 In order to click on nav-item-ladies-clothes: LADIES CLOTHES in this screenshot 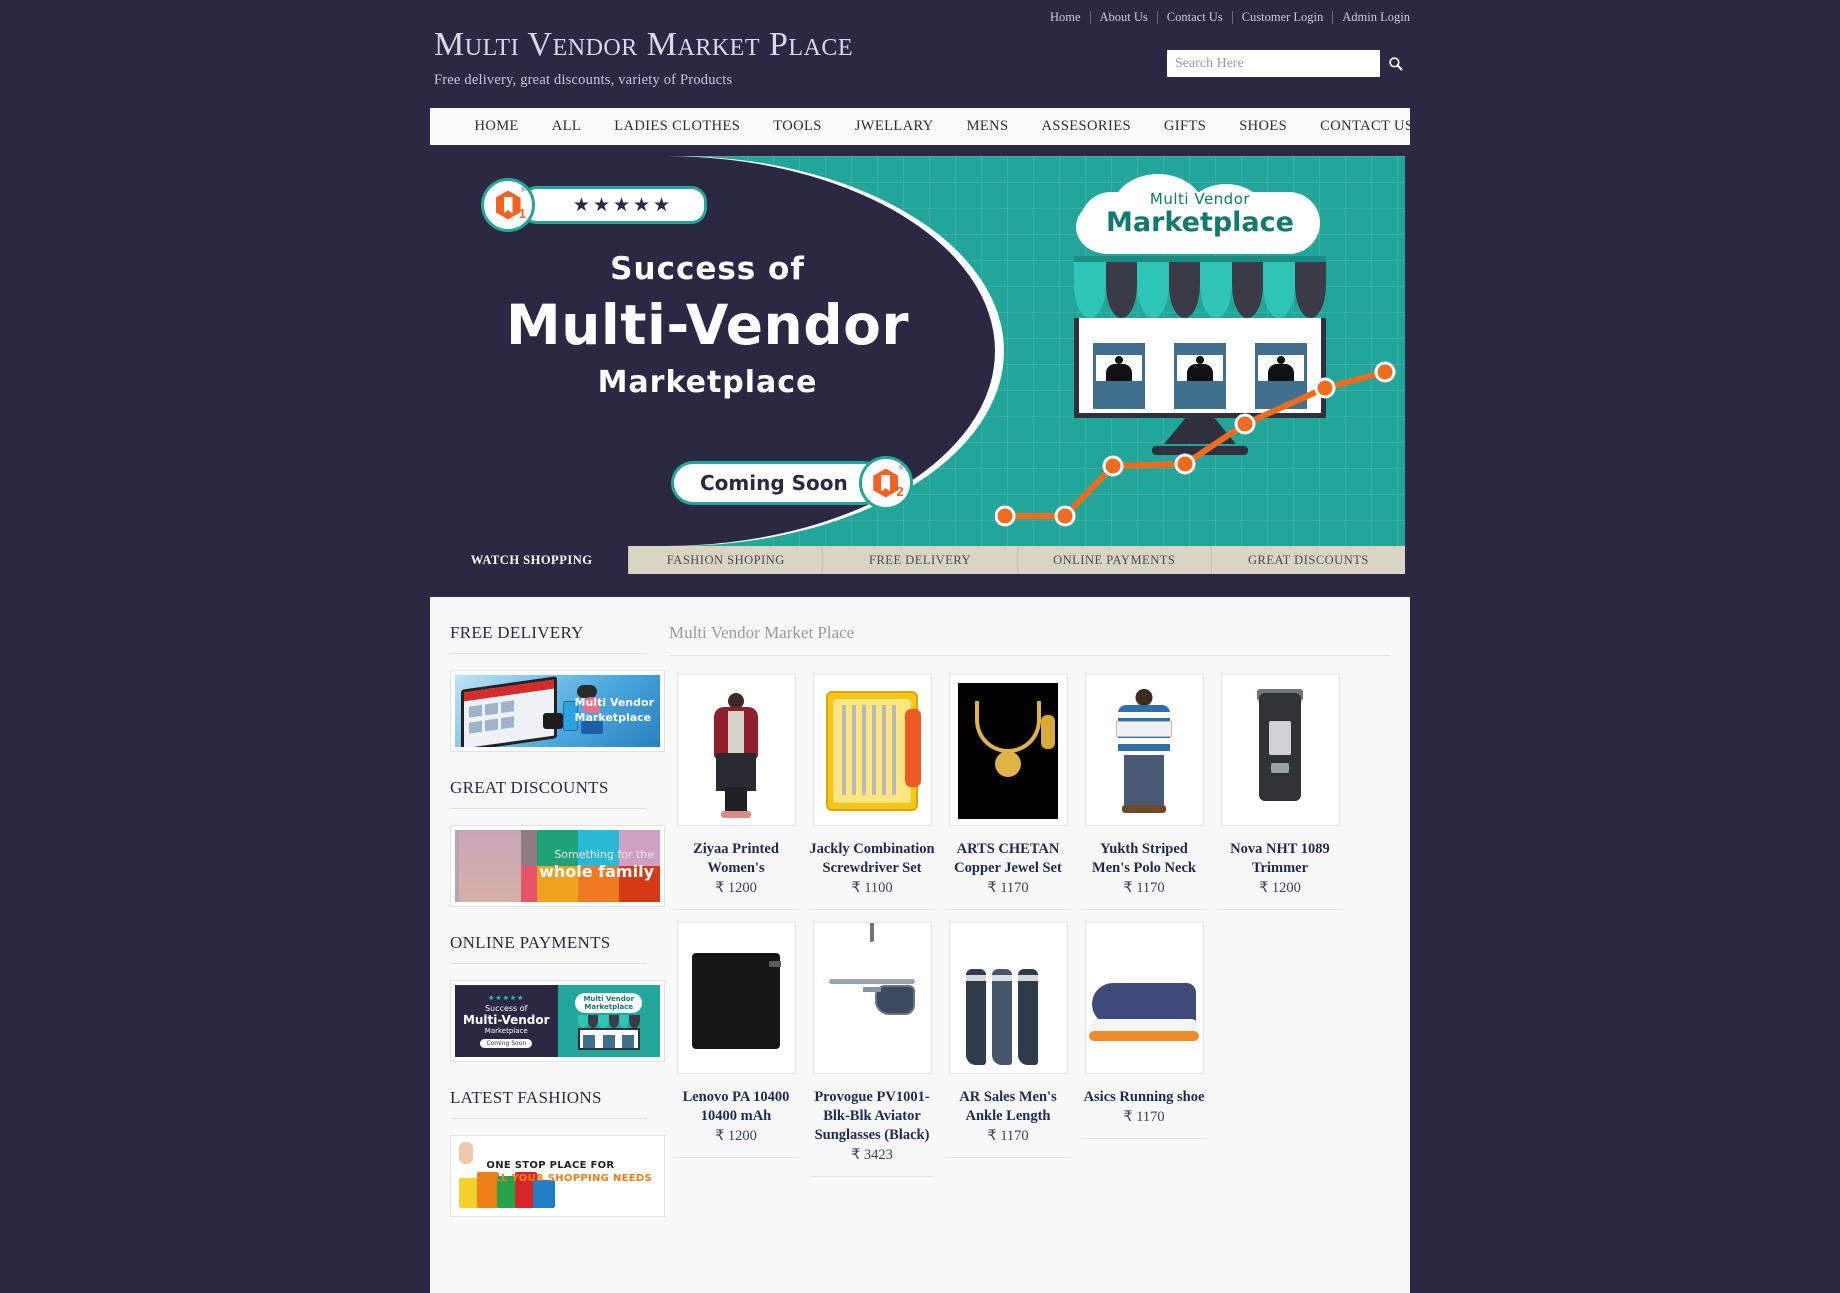, I will do `click(677, 126)`.